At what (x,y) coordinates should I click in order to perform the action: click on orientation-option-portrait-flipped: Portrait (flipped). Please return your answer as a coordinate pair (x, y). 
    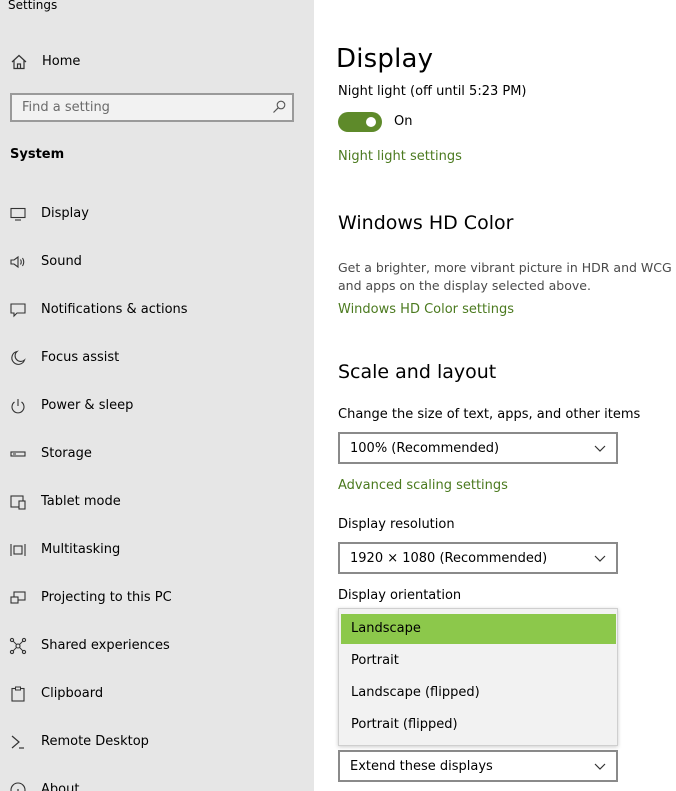
    Looking at the image, I should click on (478, 725).